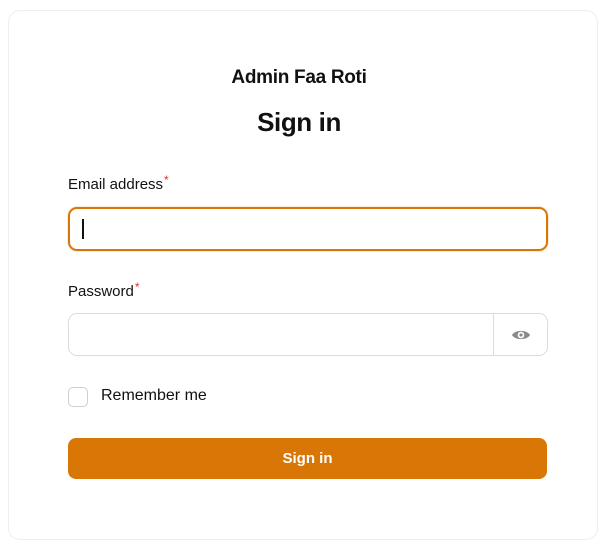  What do you see at coordinates (83, 229) in the screenshot?
I see `text-caret` at bounding box center [83, 229].